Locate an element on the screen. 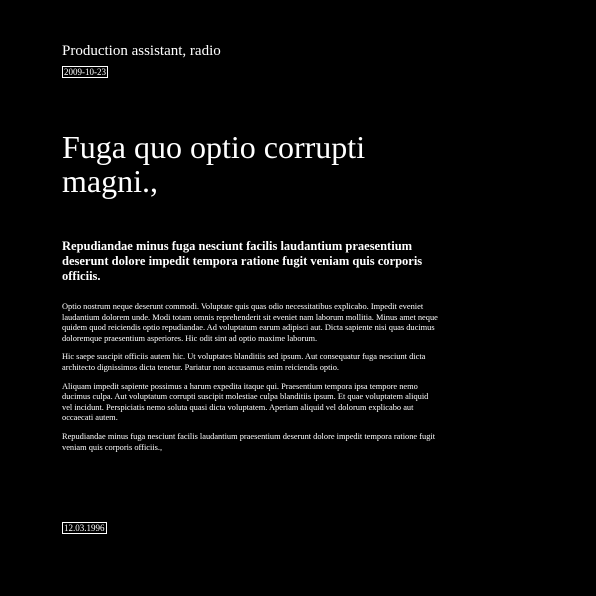 The width and height of the screenshot is (596, 596). header-title: Production assistant, radio is located at coordinates (141, 51).